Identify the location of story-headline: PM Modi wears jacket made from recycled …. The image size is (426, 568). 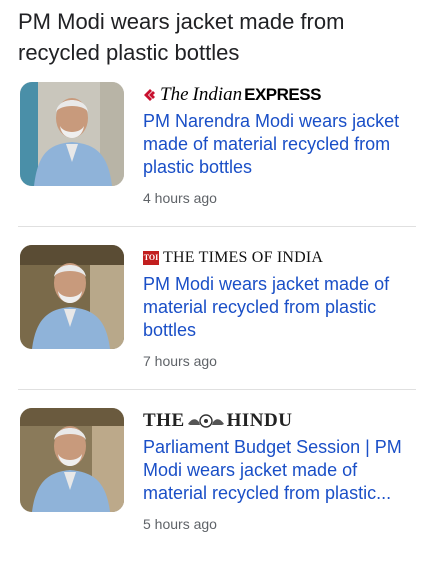
(181, 37).